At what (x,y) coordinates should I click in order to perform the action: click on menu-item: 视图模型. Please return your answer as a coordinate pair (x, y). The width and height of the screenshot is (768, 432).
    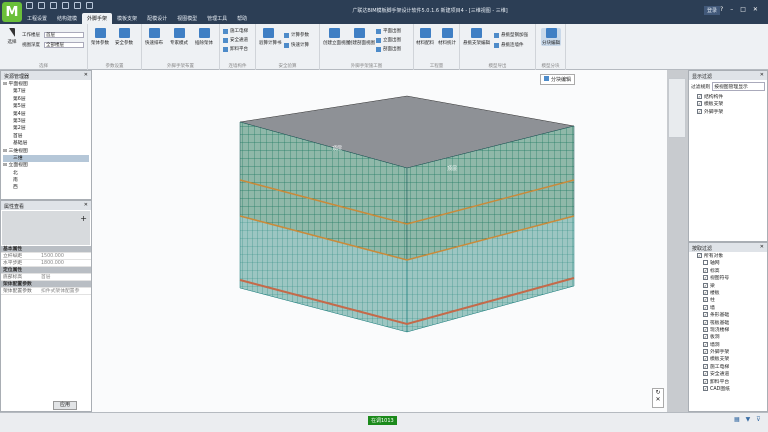
    Looking at the image, I should click on (187, 18).